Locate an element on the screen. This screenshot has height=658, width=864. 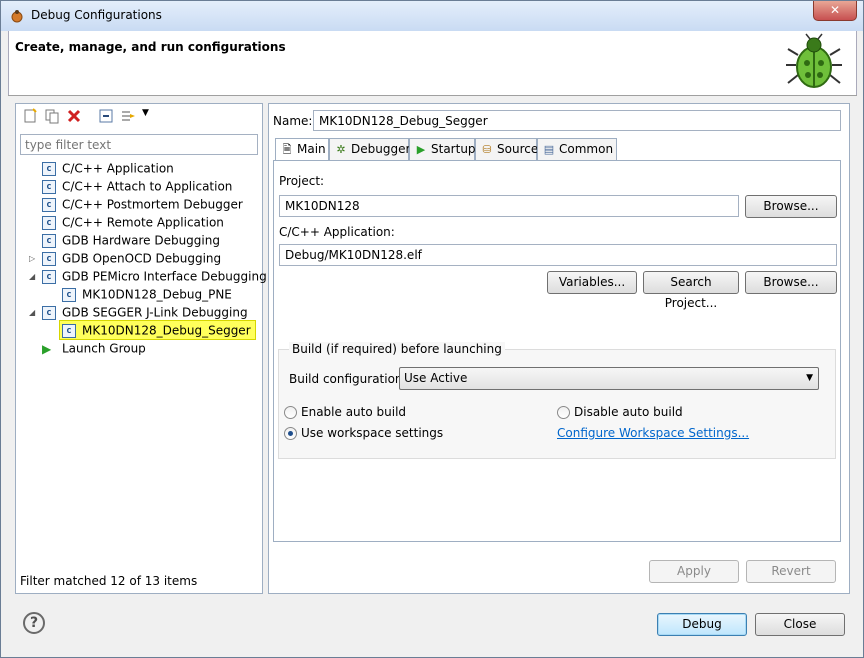
title-bar: Debug Configurations ✕ is located at coordinates (432, 16).